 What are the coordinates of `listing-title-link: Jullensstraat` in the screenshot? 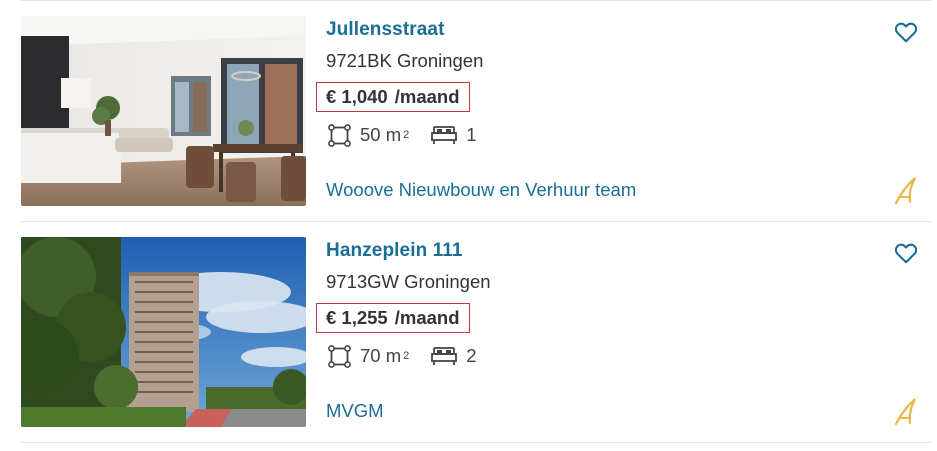 It's located at (385, 30).